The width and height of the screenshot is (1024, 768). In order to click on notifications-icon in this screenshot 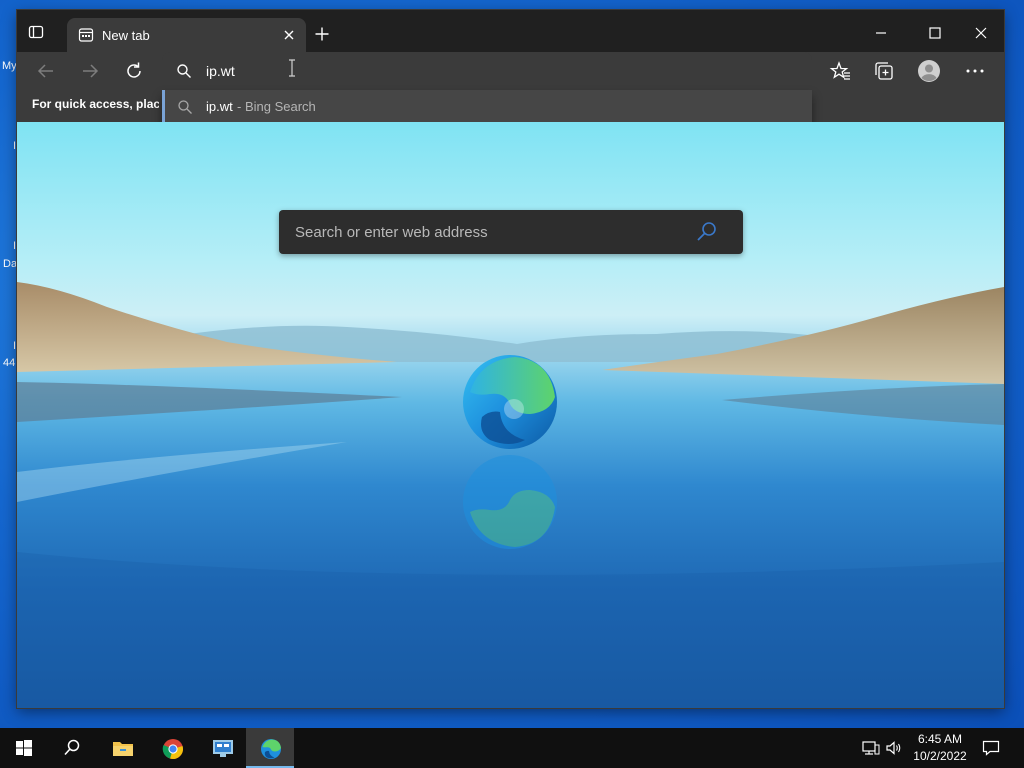, I will do `click(991, 750)`.